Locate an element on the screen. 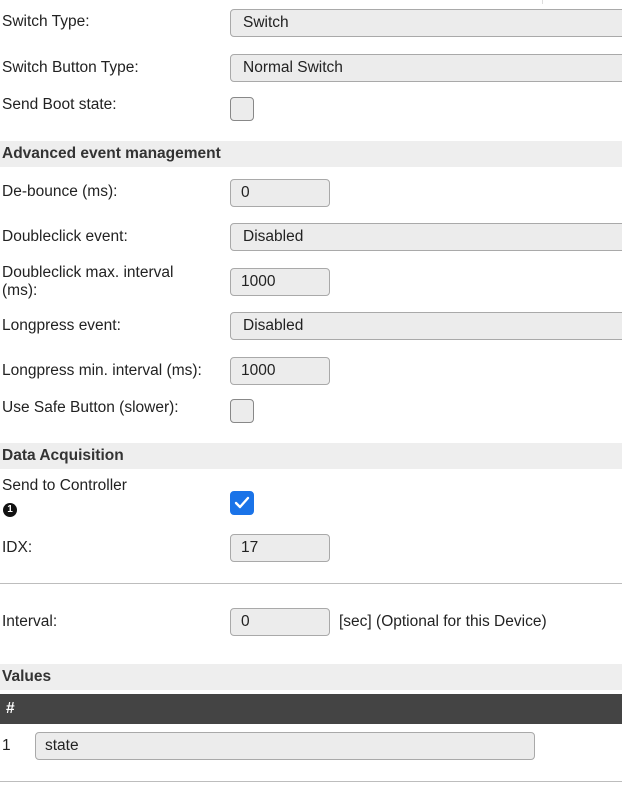  doubleclick-interval-label-line1: Doubleclick max. interval is located at coordinates (88, 272).